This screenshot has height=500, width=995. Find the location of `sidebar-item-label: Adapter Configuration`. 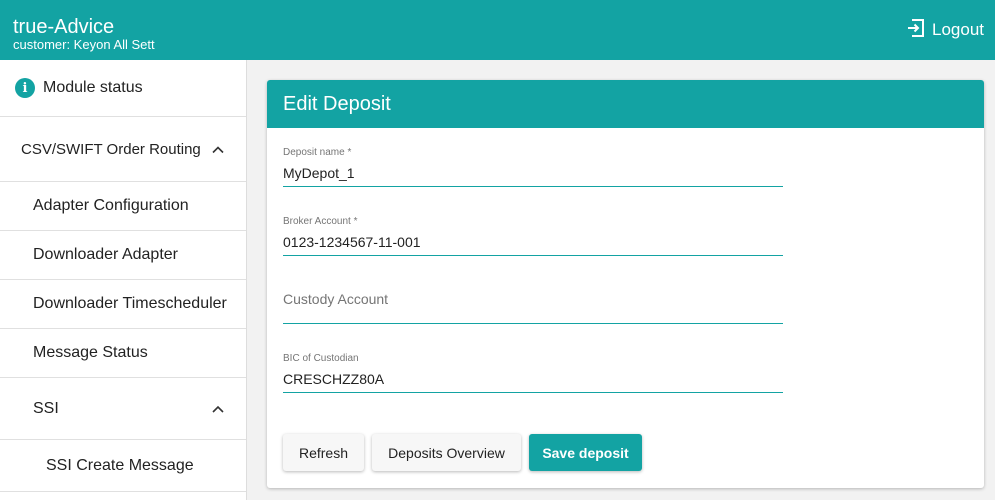

sidebar-item-label: Adapter Configuration is located at coordinates (111, 205).